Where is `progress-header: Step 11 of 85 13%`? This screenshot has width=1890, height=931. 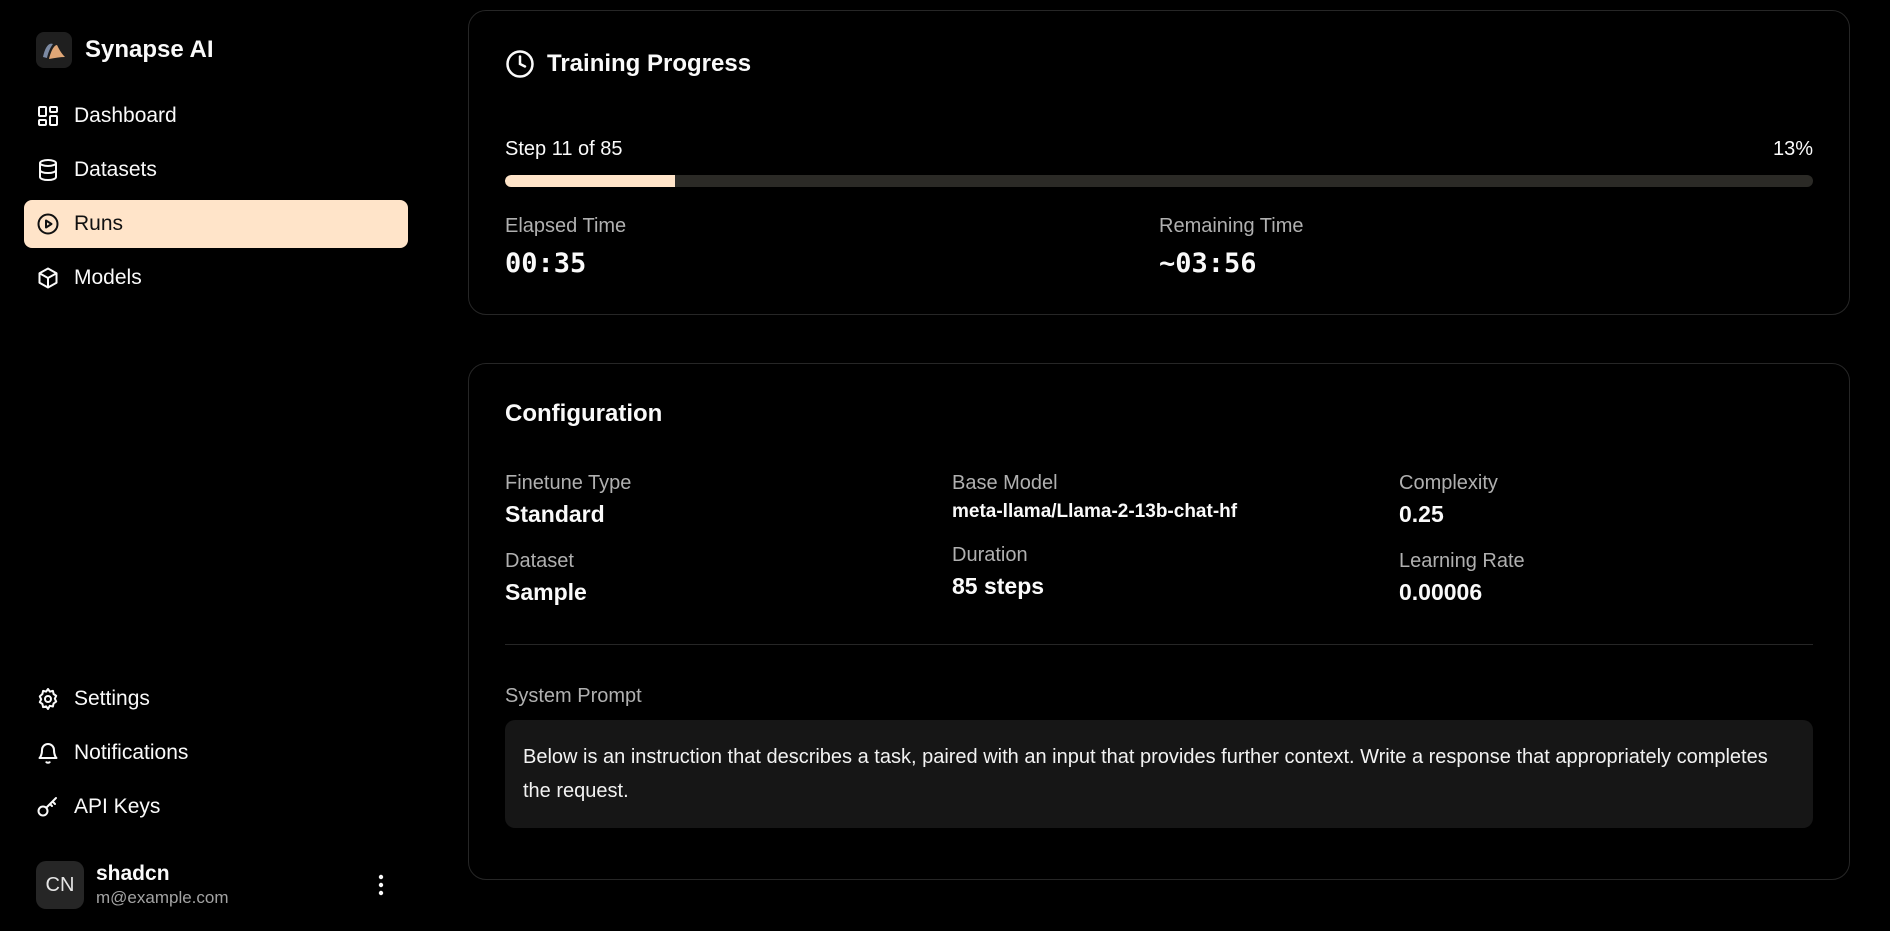
progress-header: Step 11 of 85 13% is located at coordinates (1159, 149).